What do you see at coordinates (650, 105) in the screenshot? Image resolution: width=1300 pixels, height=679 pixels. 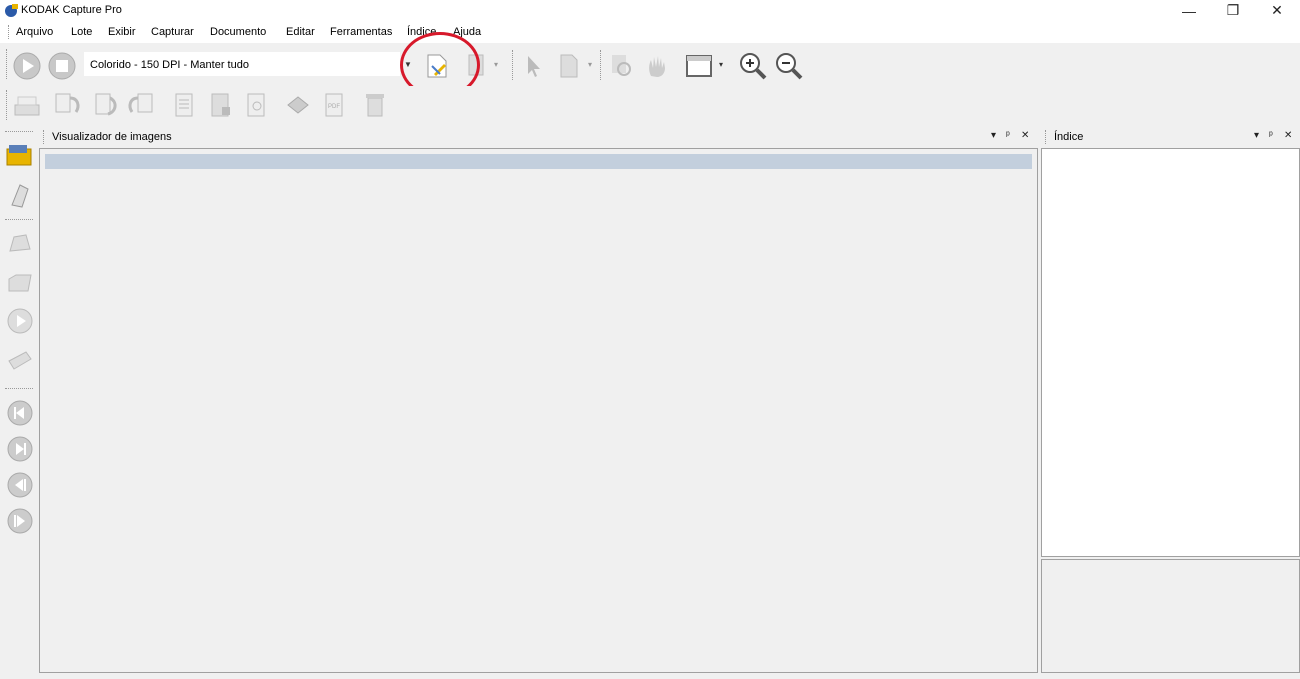 I see `secondary-toolbar: PDF` at bounding box center [650, 105].